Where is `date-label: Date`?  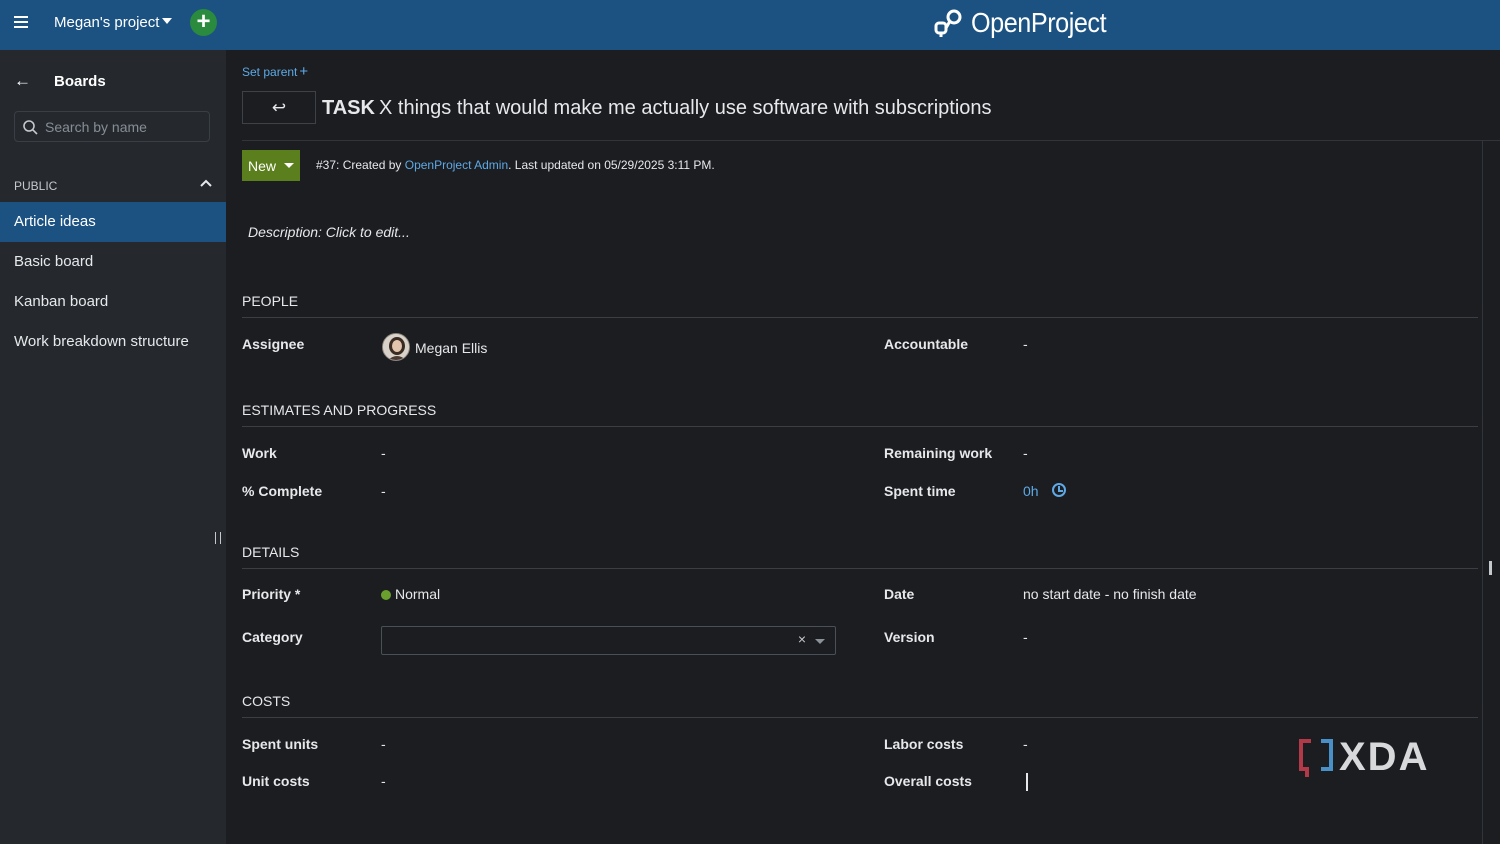 date-label: Date is located at coordinates (899, 594).